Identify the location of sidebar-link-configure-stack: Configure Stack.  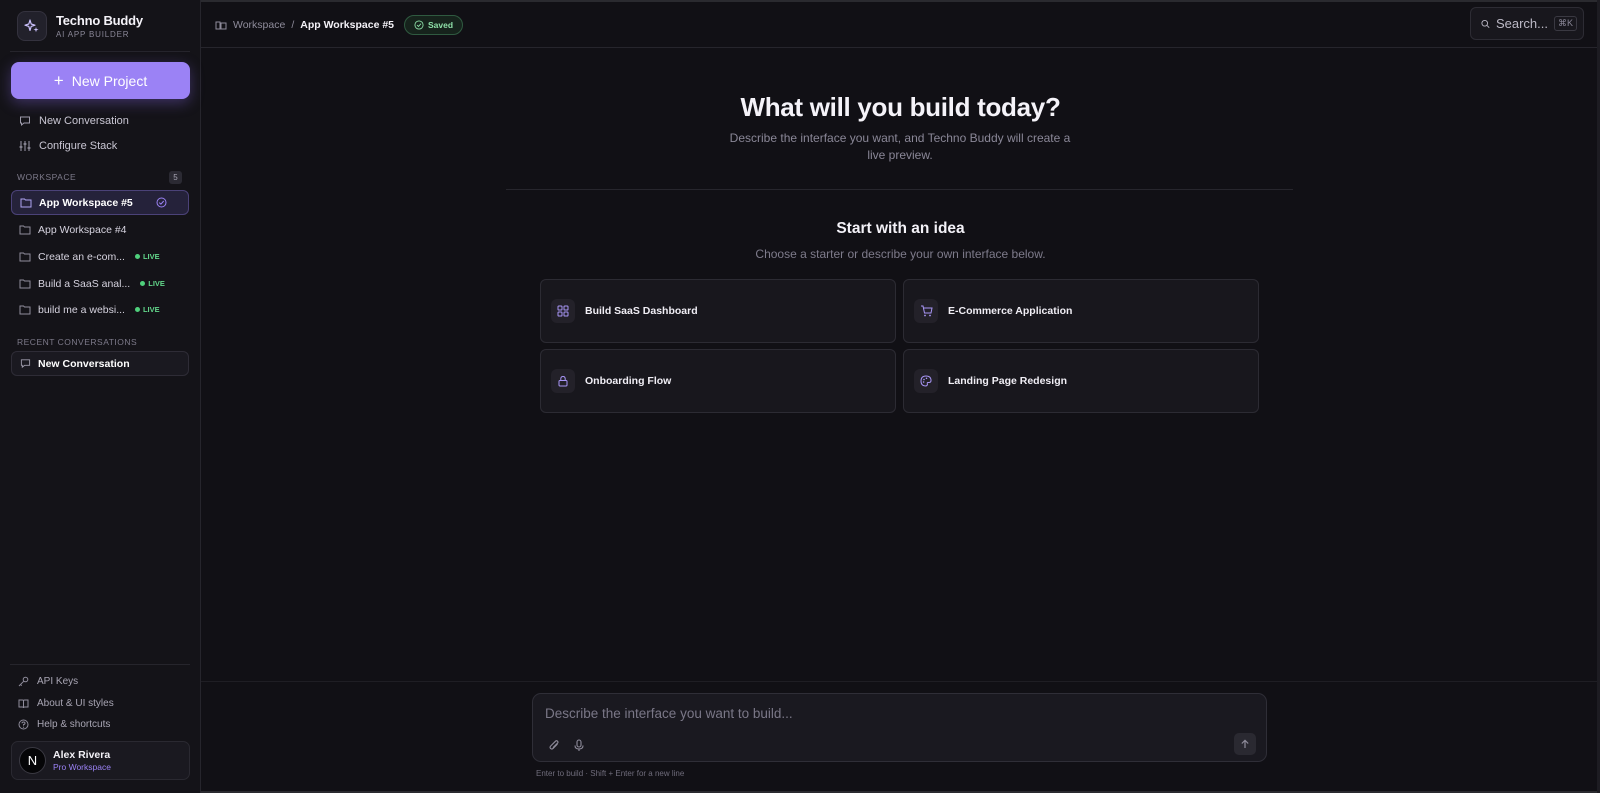
(68, 146).